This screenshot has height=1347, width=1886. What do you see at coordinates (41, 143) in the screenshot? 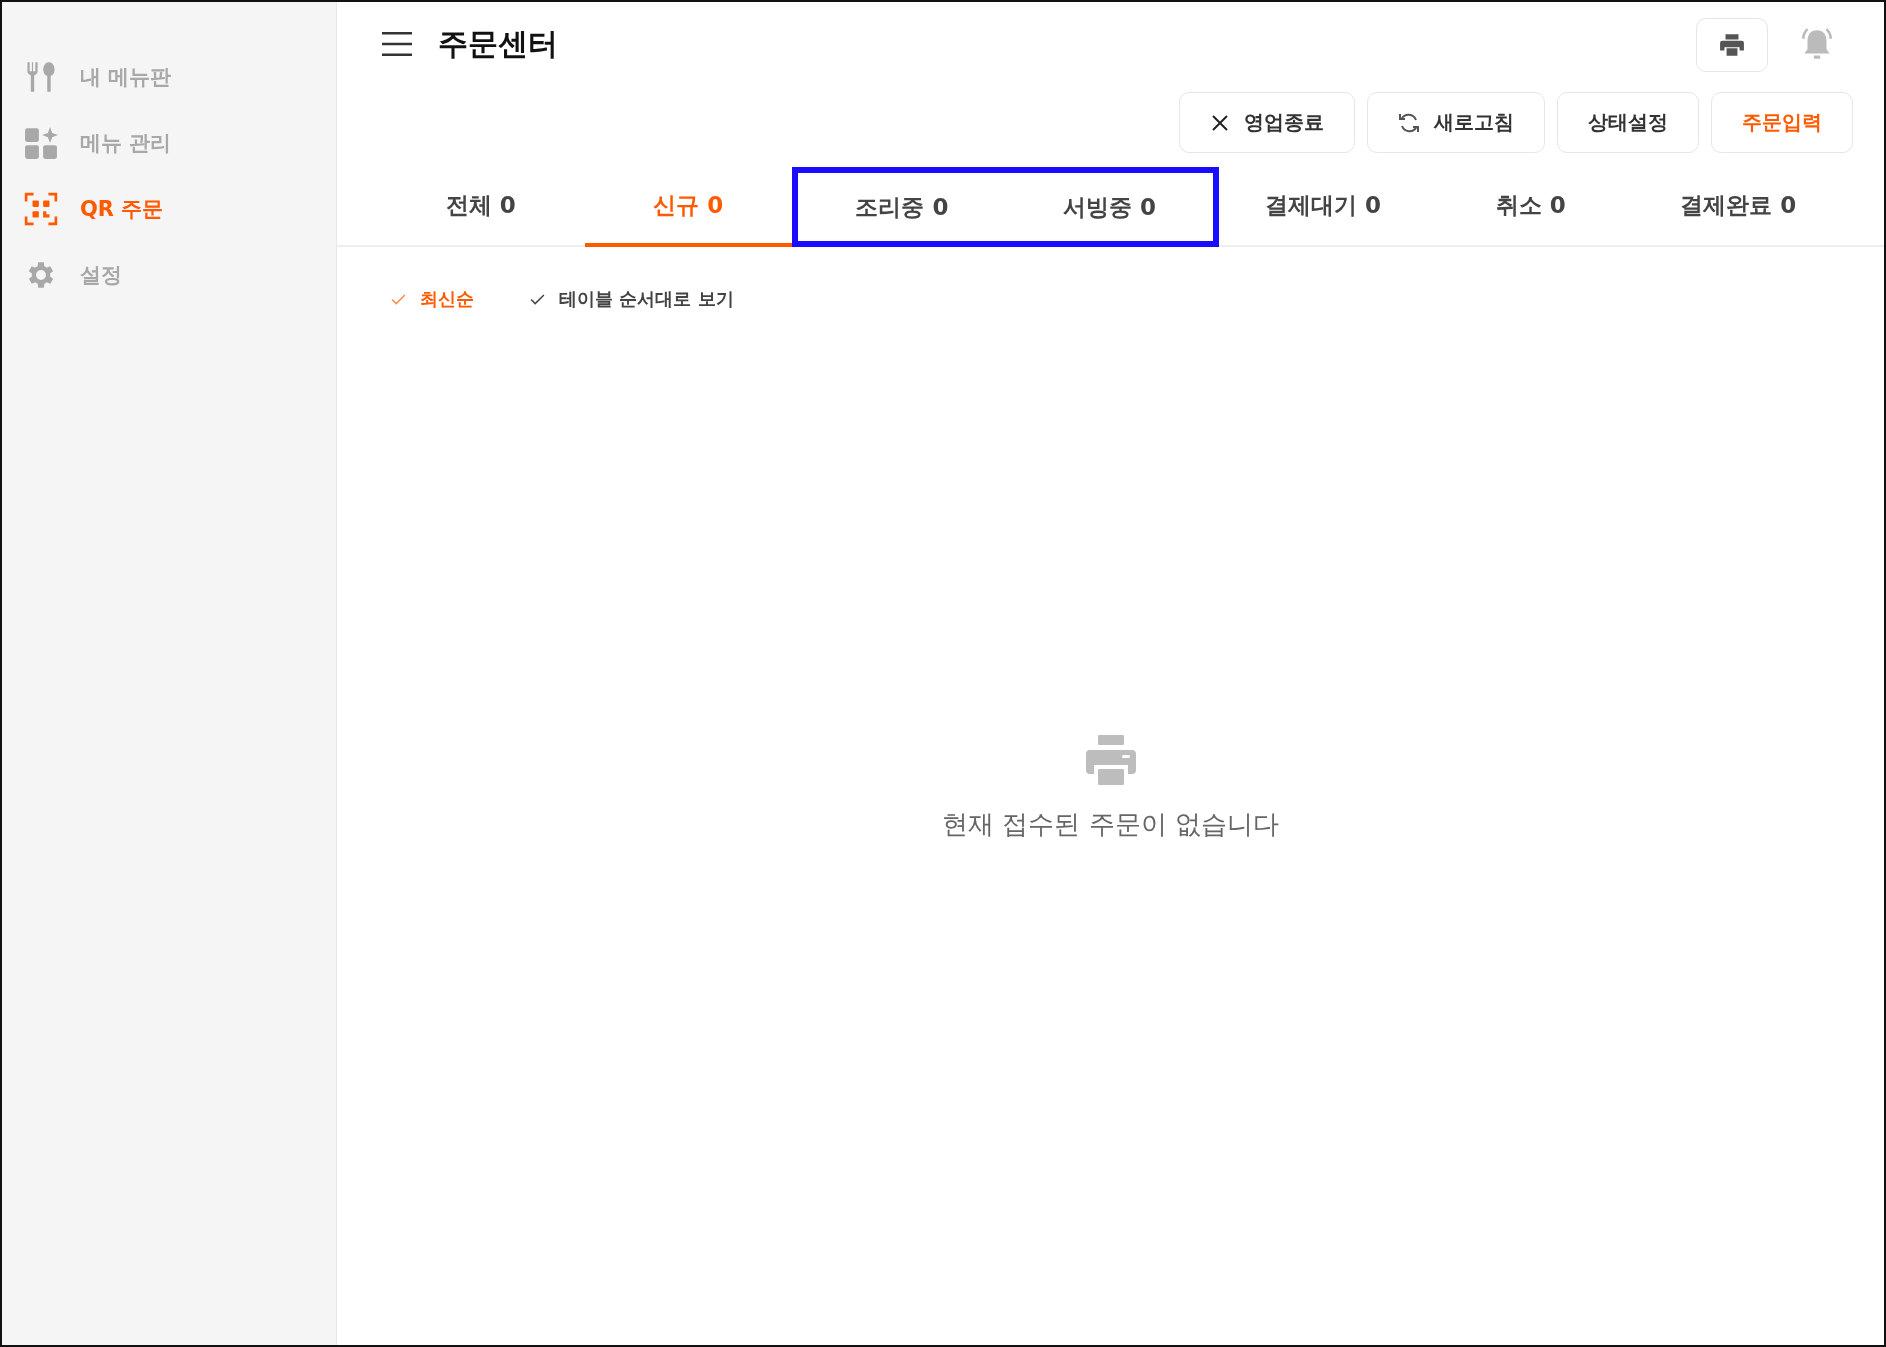
I see `grid-sparkle-icon` at bounding box center [41, 143].